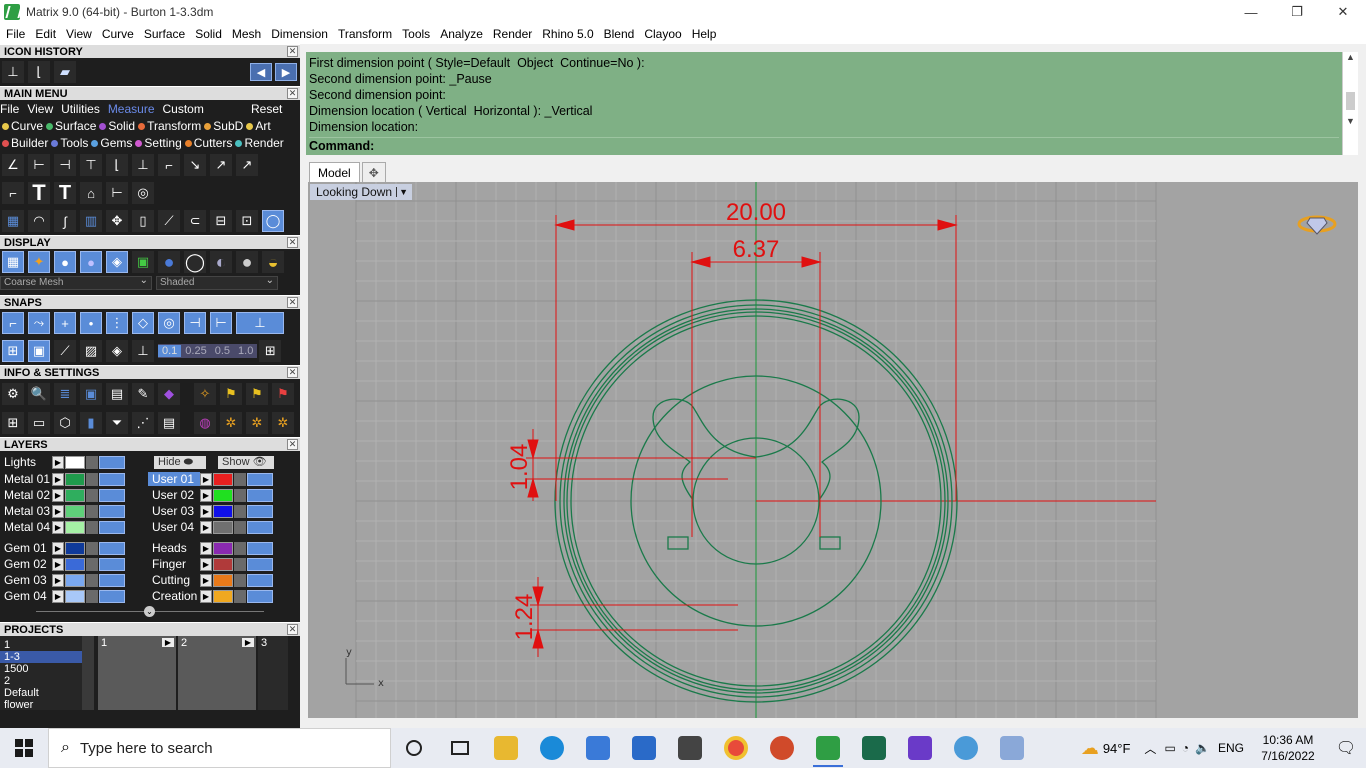  I want to click on viewport-label: Looking Down ▼, so click(361, 192).